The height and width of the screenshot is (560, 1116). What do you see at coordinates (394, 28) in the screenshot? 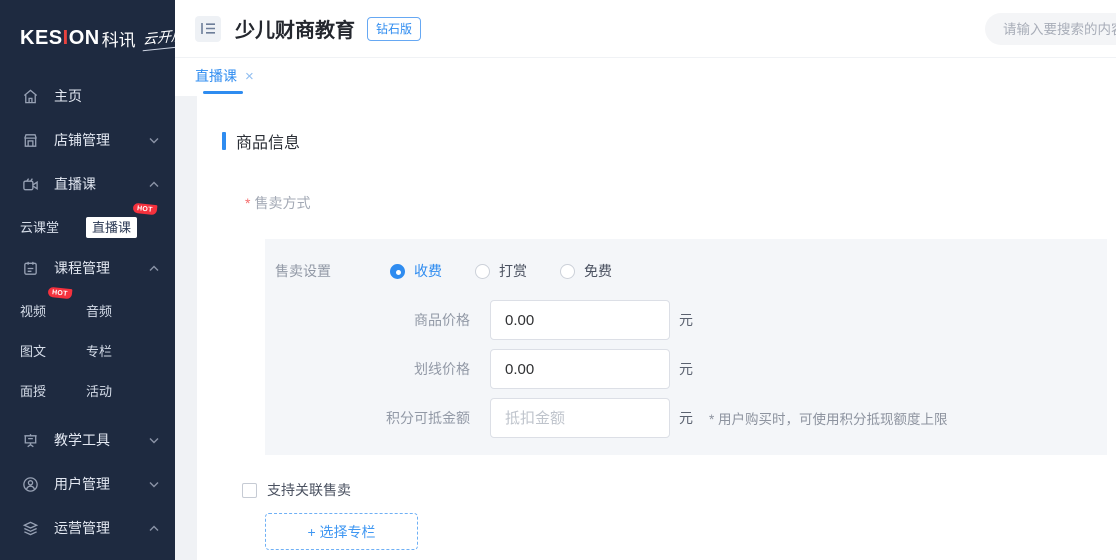
I see `version-badge: 钻石版` at bounding box center [394, 28].